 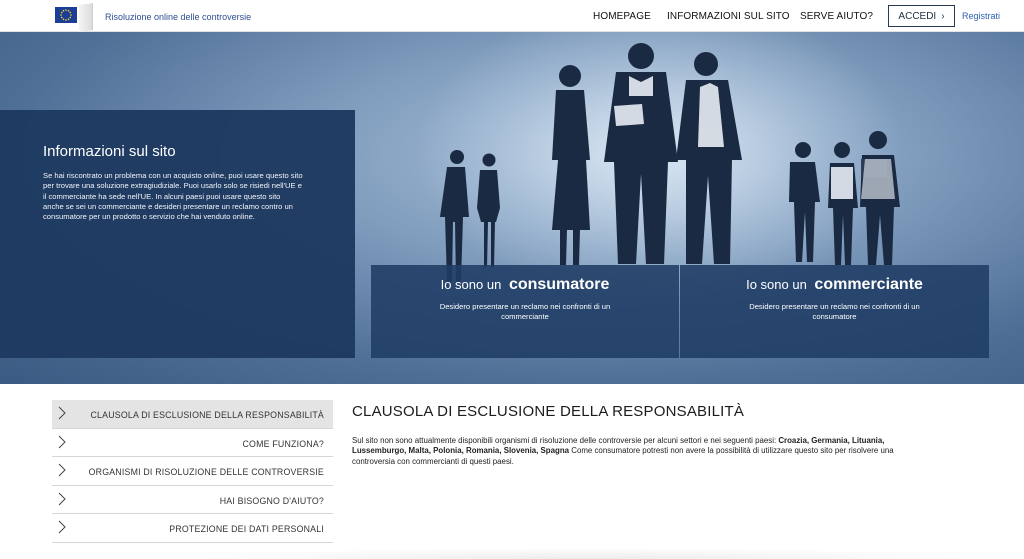 I want to click on consumer-prefix: Io sono un, so click(x=471, y=284).